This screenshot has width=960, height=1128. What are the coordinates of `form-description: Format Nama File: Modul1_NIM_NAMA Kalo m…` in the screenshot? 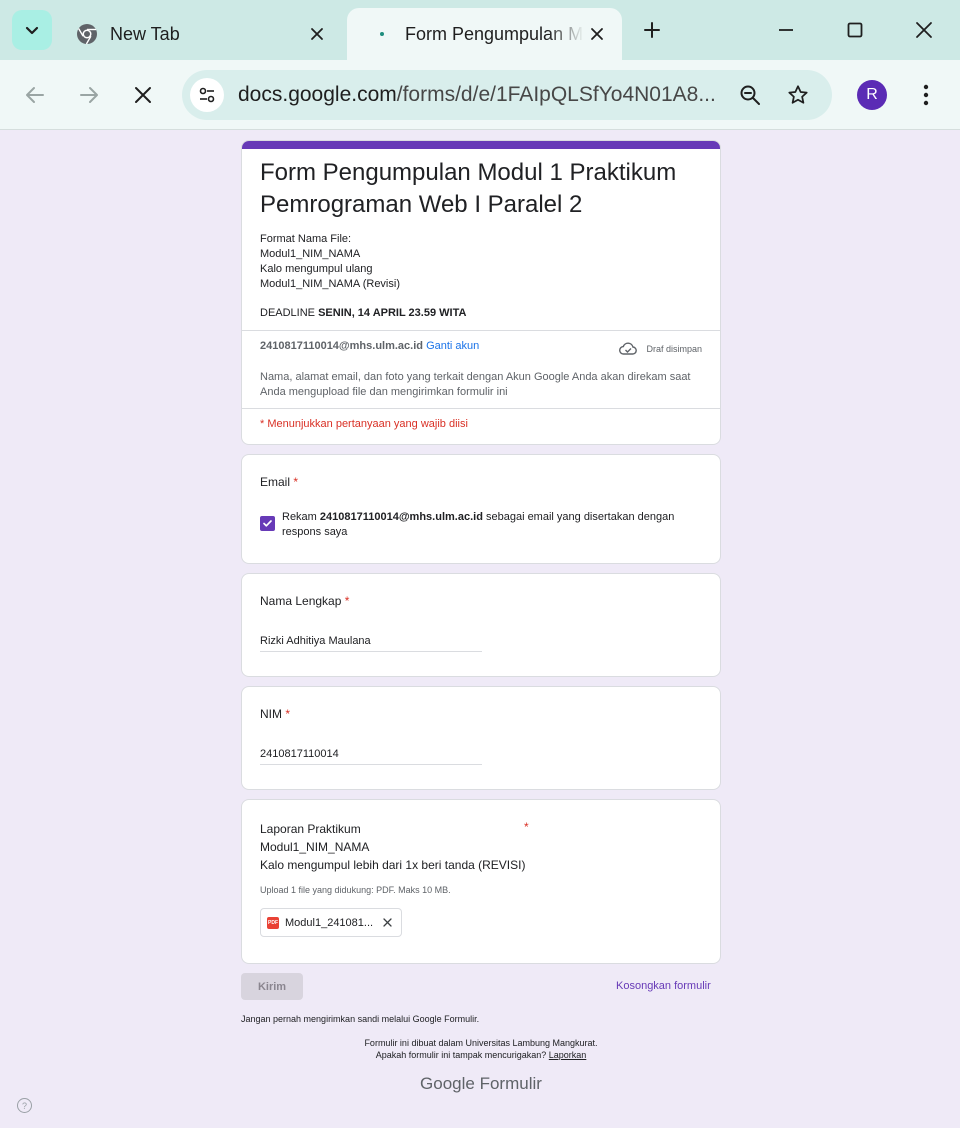 It's located at (330, 262).